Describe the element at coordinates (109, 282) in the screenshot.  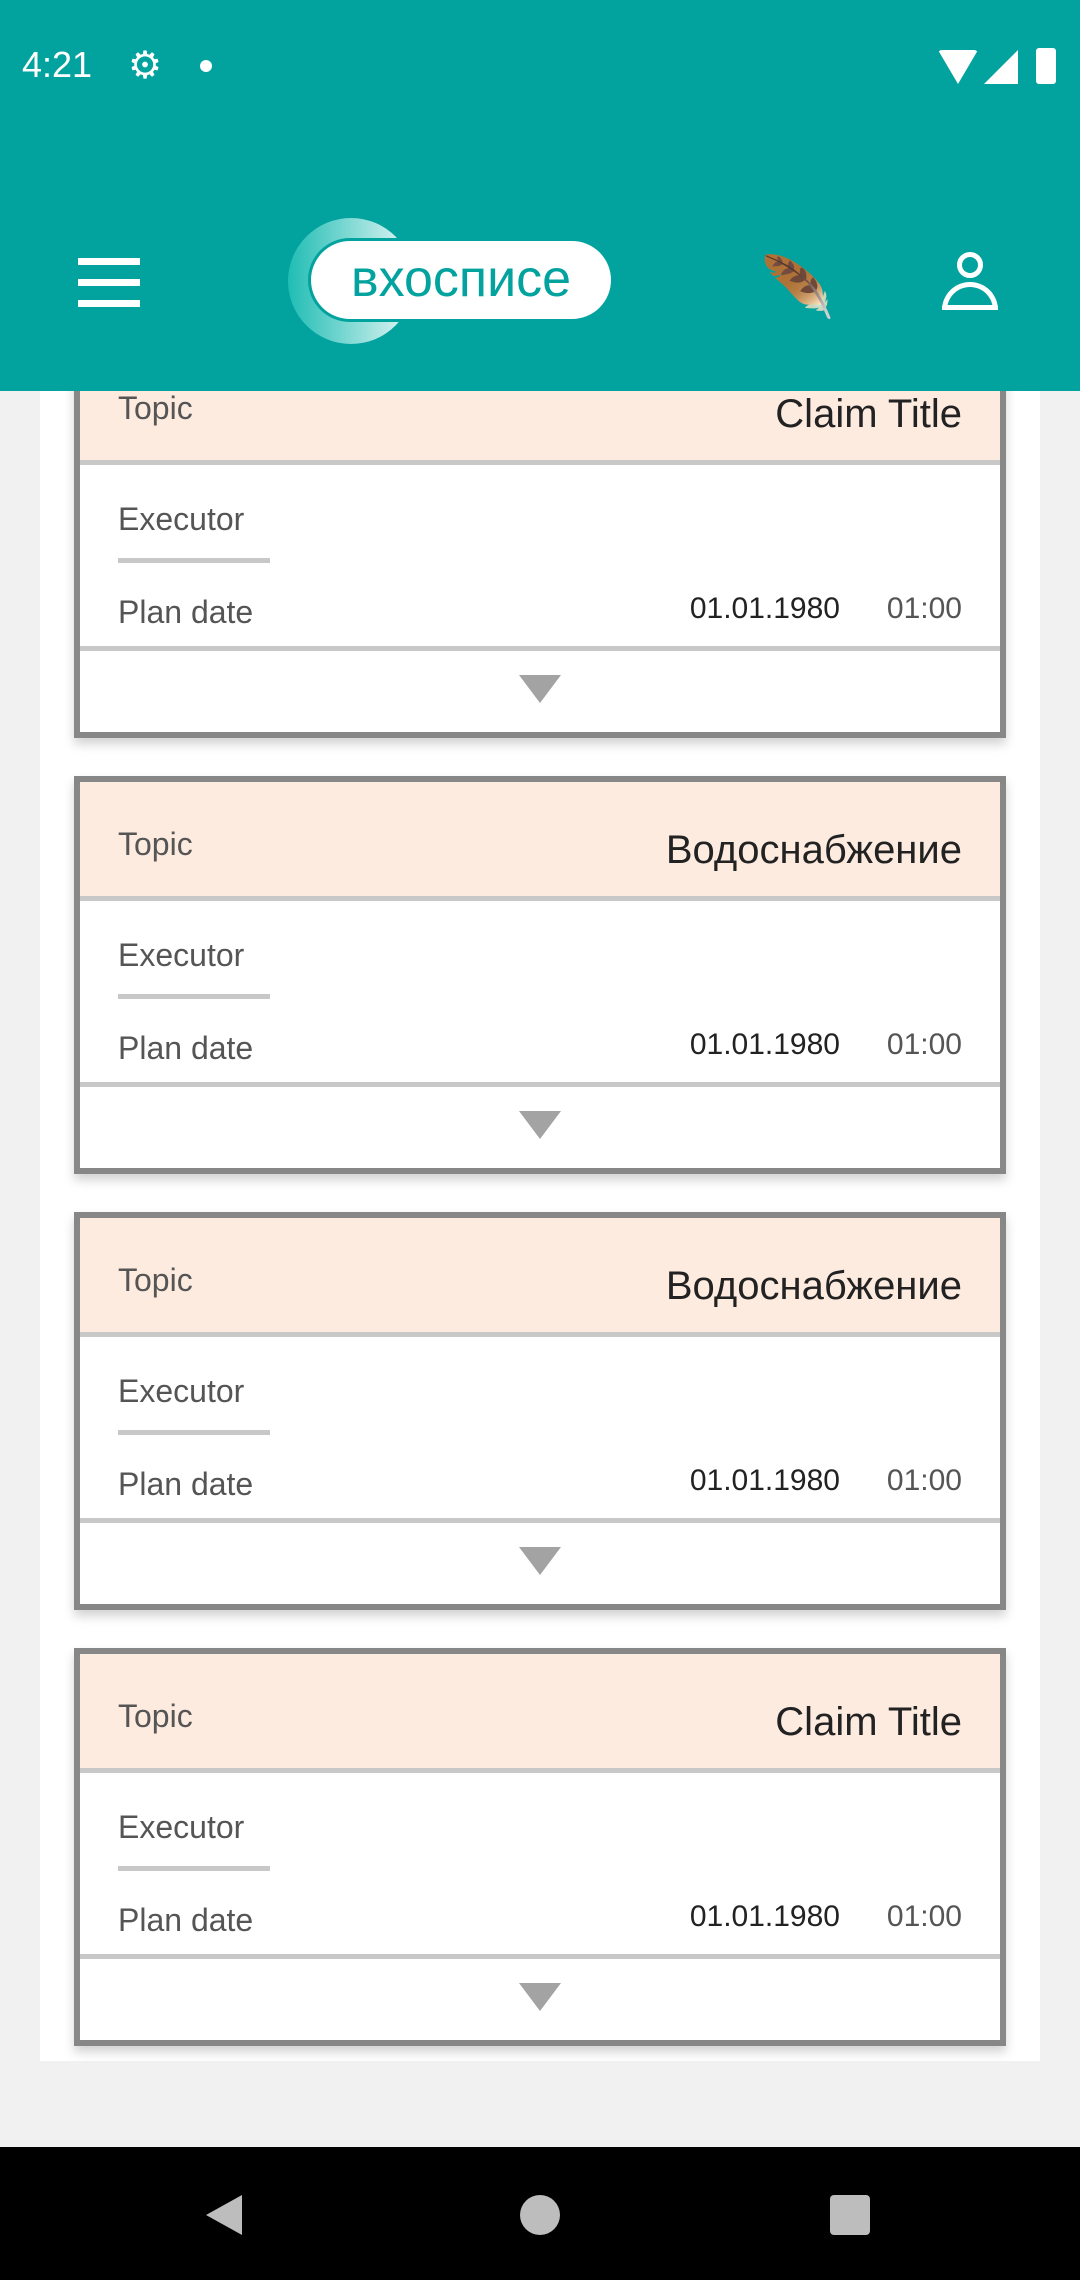
I see `menu-icon` at that location.